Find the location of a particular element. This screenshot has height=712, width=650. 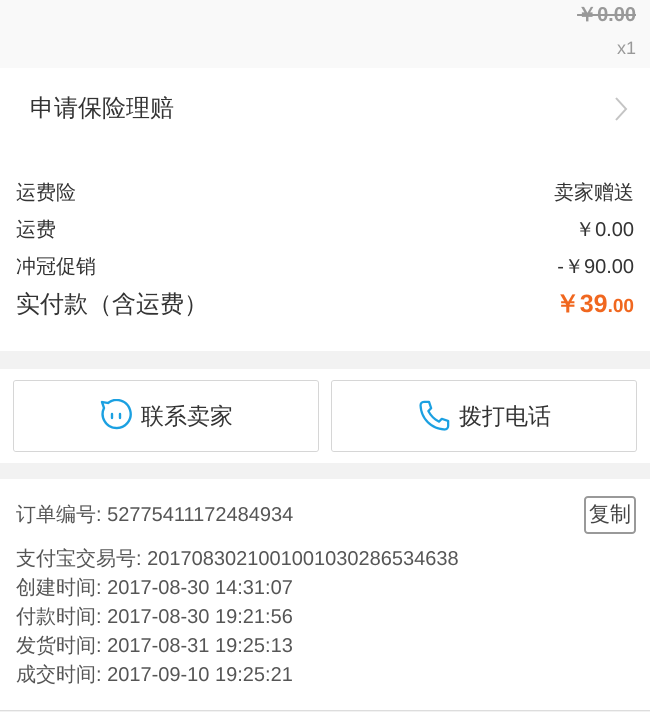

chevron-right-icon is located at coordinates (621, 109).